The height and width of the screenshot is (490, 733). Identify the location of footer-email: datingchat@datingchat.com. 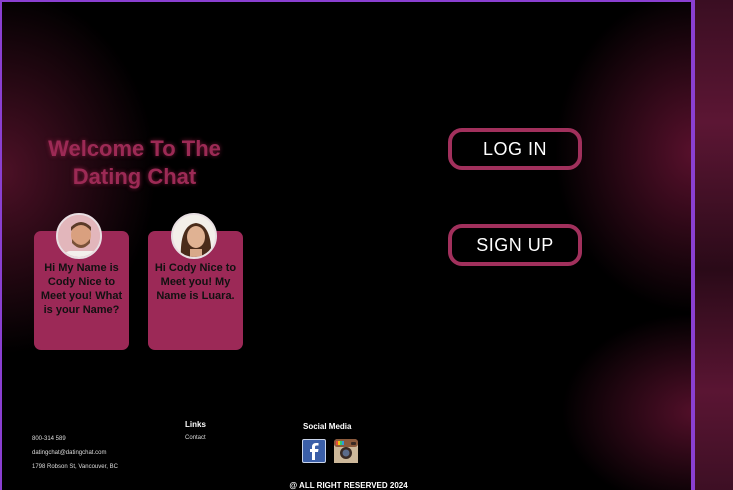
(69, 453).